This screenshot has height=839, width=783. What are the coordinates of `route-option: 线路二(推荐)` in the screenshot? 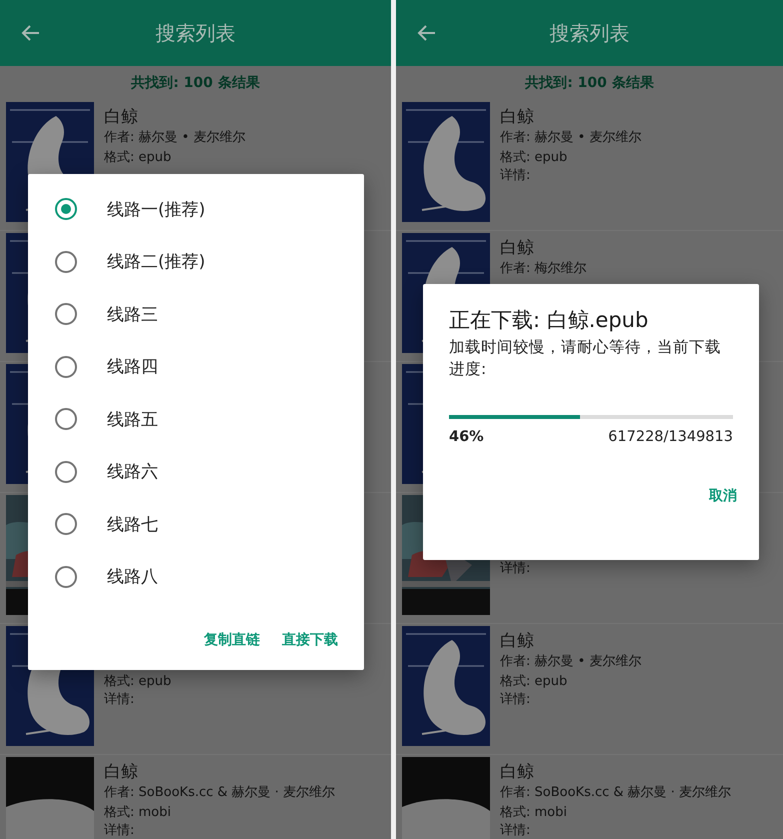 It's located at (196, 262).